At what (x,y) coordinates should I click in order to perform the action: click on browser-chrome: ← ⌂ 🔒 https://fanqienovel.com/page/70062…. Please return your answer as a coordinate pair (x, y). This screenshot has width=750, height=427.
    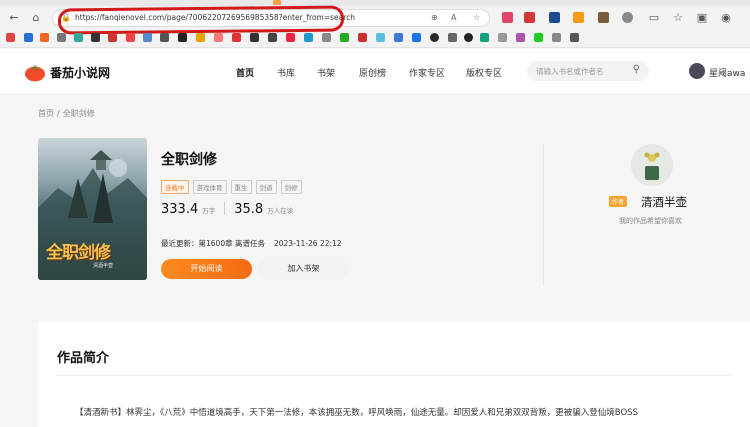
    Looking at the image, I should click on (375, 24).